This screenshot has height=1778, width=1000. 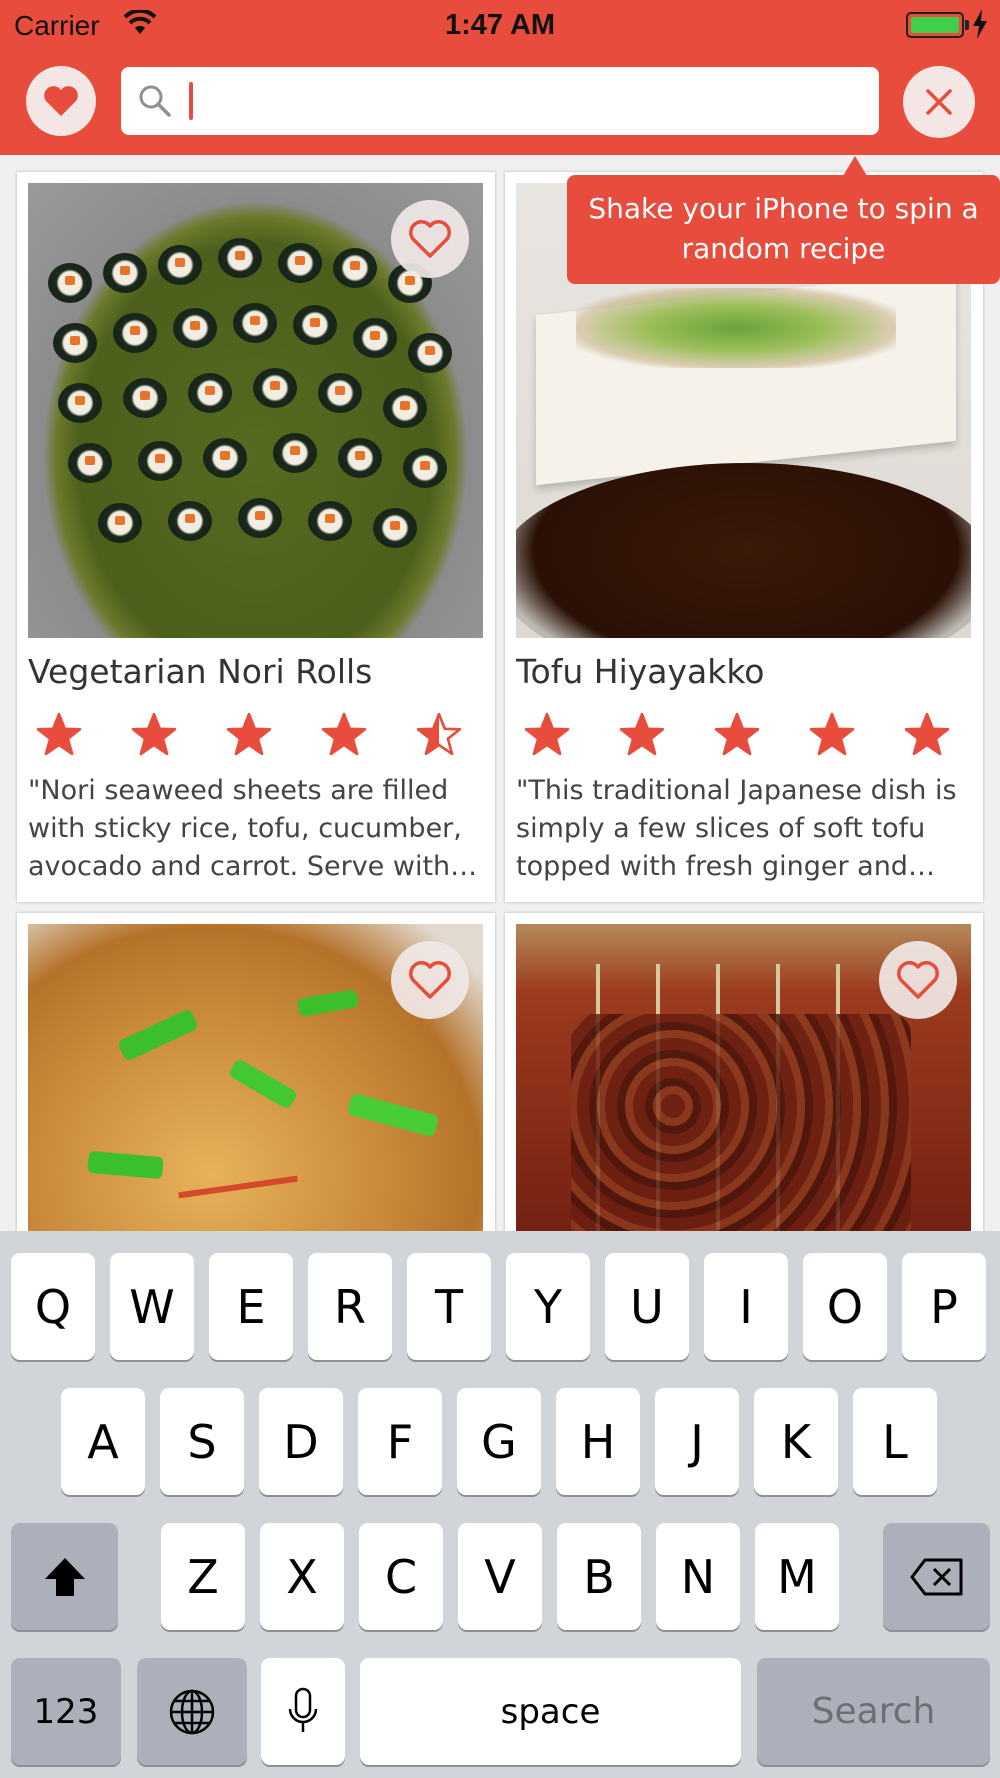 I want to click on backspace-key, so click(x=936, y=1576).